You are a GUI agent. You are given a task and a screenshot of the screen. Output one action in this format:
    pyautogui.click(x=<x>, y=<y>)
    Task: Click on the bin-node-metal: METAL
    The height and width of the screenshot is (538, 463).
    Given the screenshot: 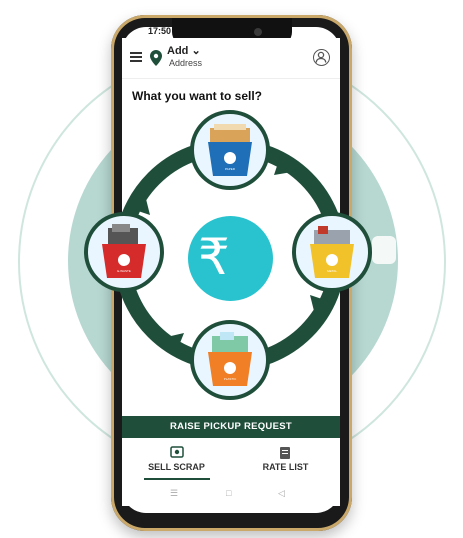 What is the action you would take?
    pyautogui.click(x=332, y=252)
    